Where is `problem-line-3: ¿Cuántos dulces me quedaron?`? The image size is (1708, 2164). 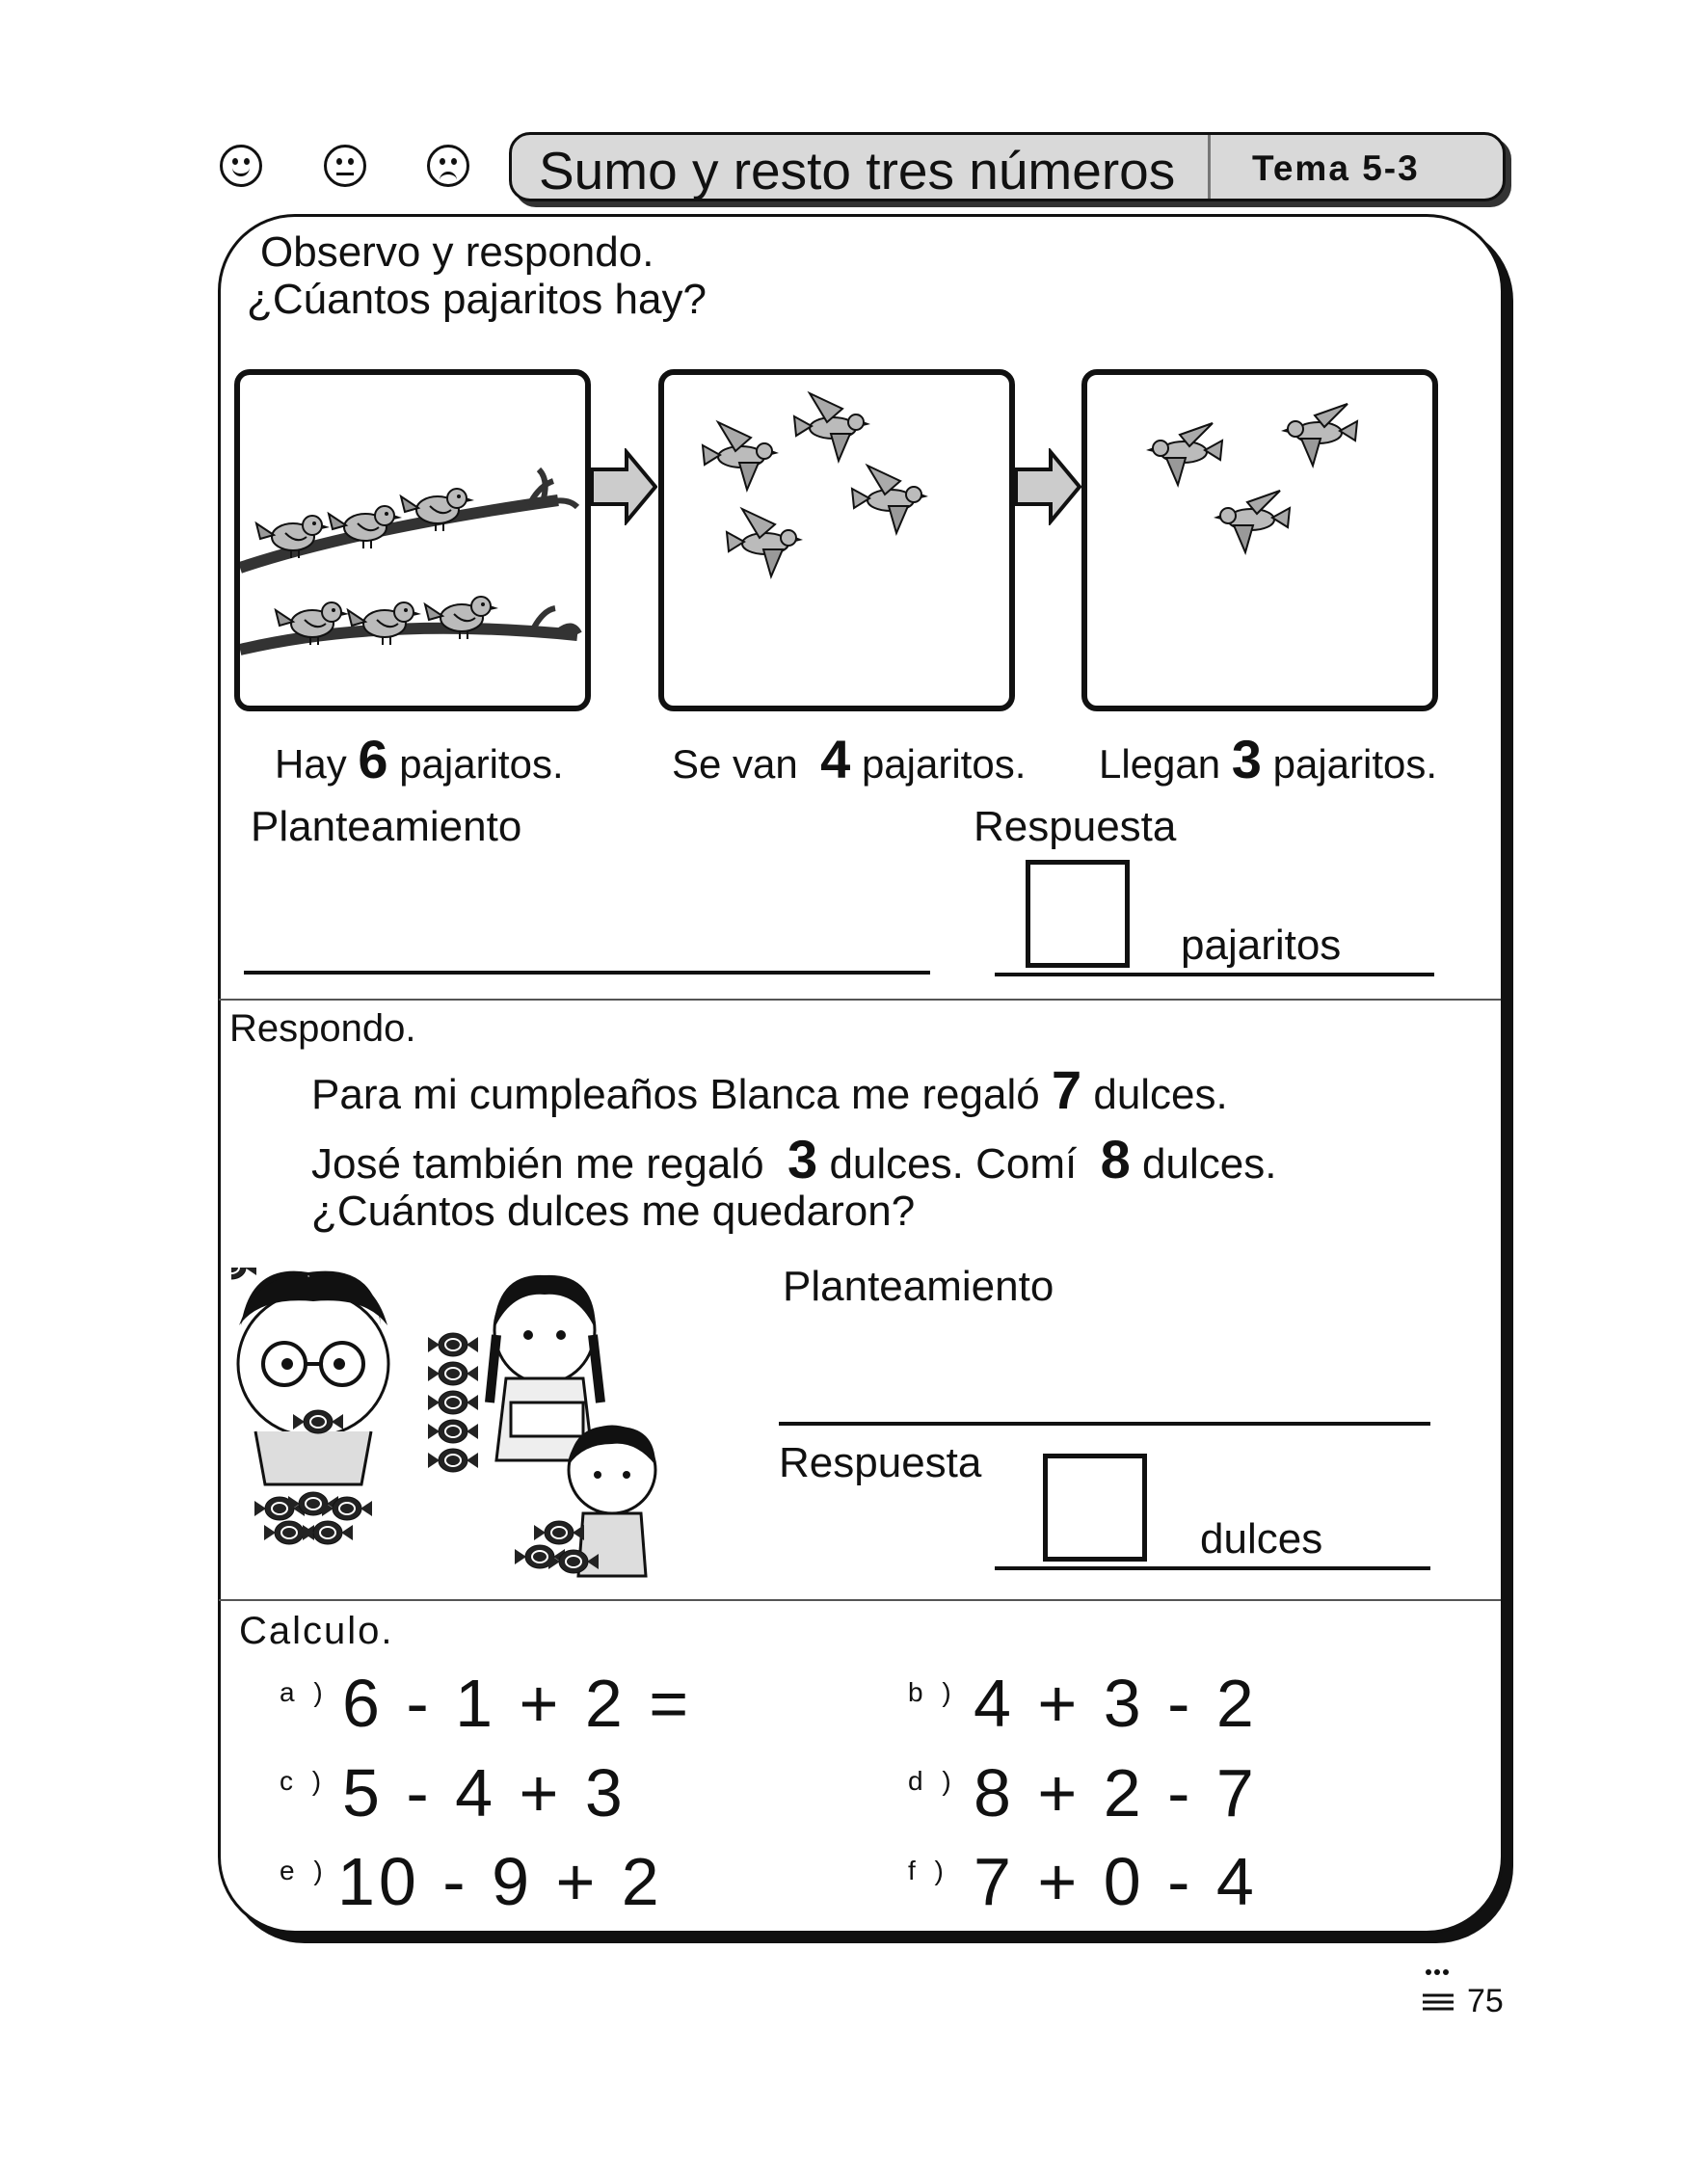 problem-line-3: ¿Cuántos dulces me quedaron? is located at coordinates (614, 1211).